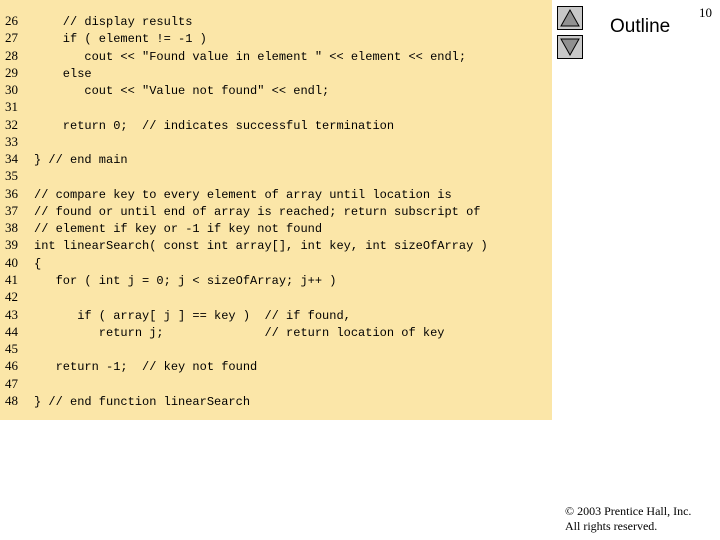  I want to click on page-number: 10, so click(705, 12).